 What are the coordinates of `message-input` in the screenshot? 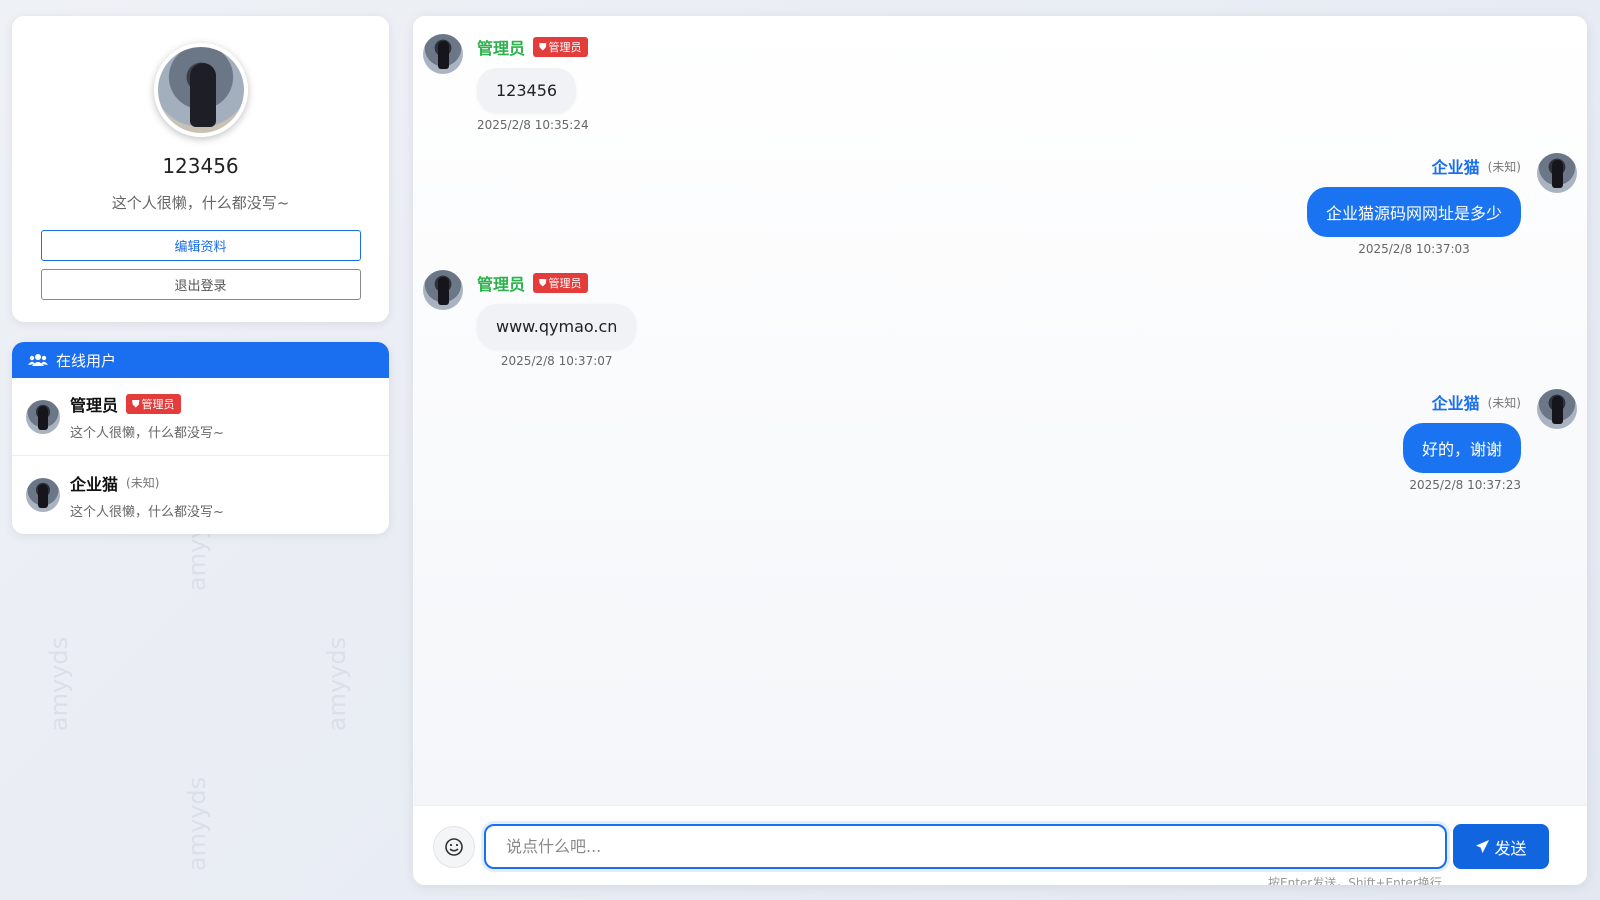 It's located at (965, 846).